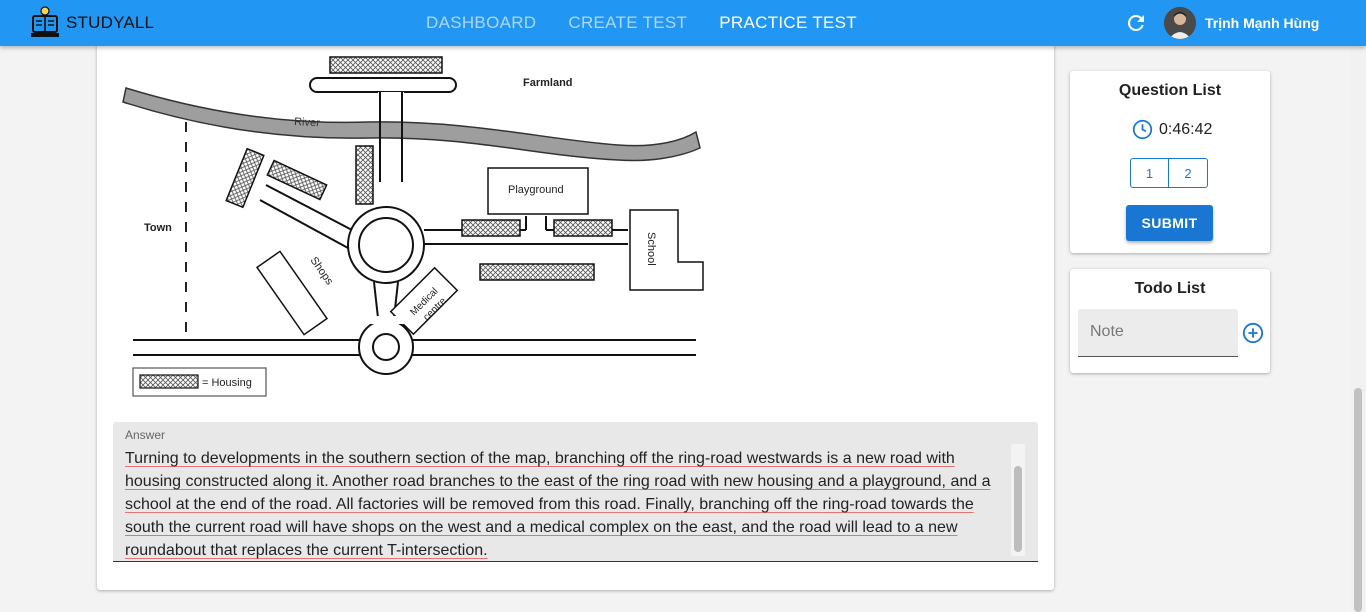 The image size is (1366, 612). What do you see at coordinates (548, 83) in the screenshot?
I see `map-label-farmland: Farmland` at bounding box center [548, 83].